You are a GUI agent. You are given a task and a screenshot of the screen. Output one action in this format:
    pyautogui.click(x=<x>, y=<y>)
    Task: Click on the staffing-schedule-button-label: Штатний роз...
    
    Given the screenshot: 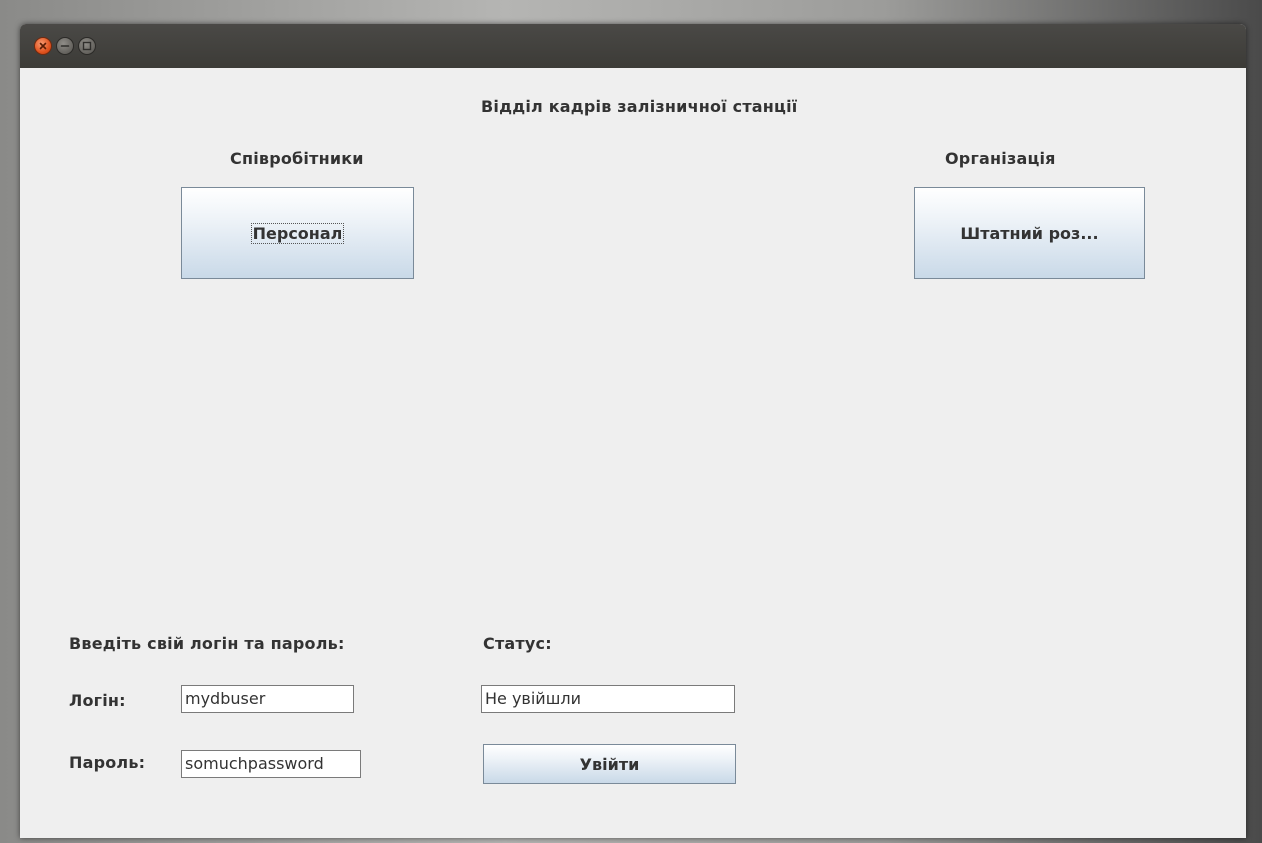 What is the action you would take?
    pyautogui.click(x=1029, y=233)
    